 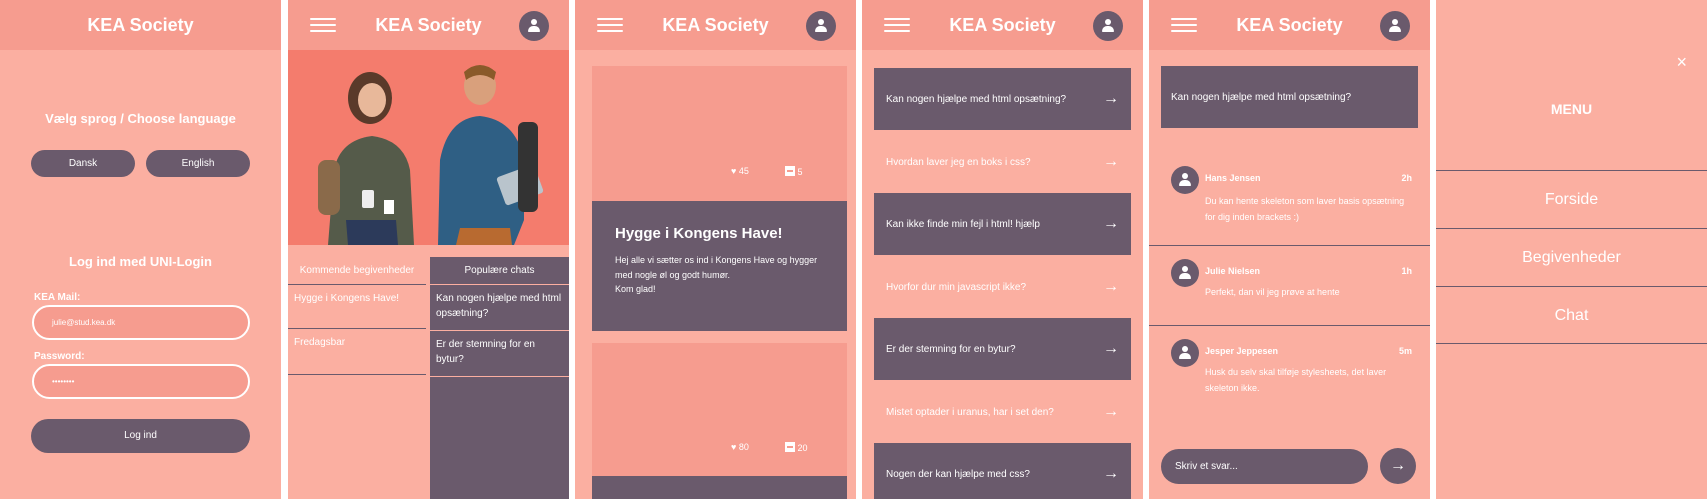 What do you see at coordinates (83, 163) in the screenshot?
I see `lang-dansk-button: Dansk` at bounding box center [83, 163].